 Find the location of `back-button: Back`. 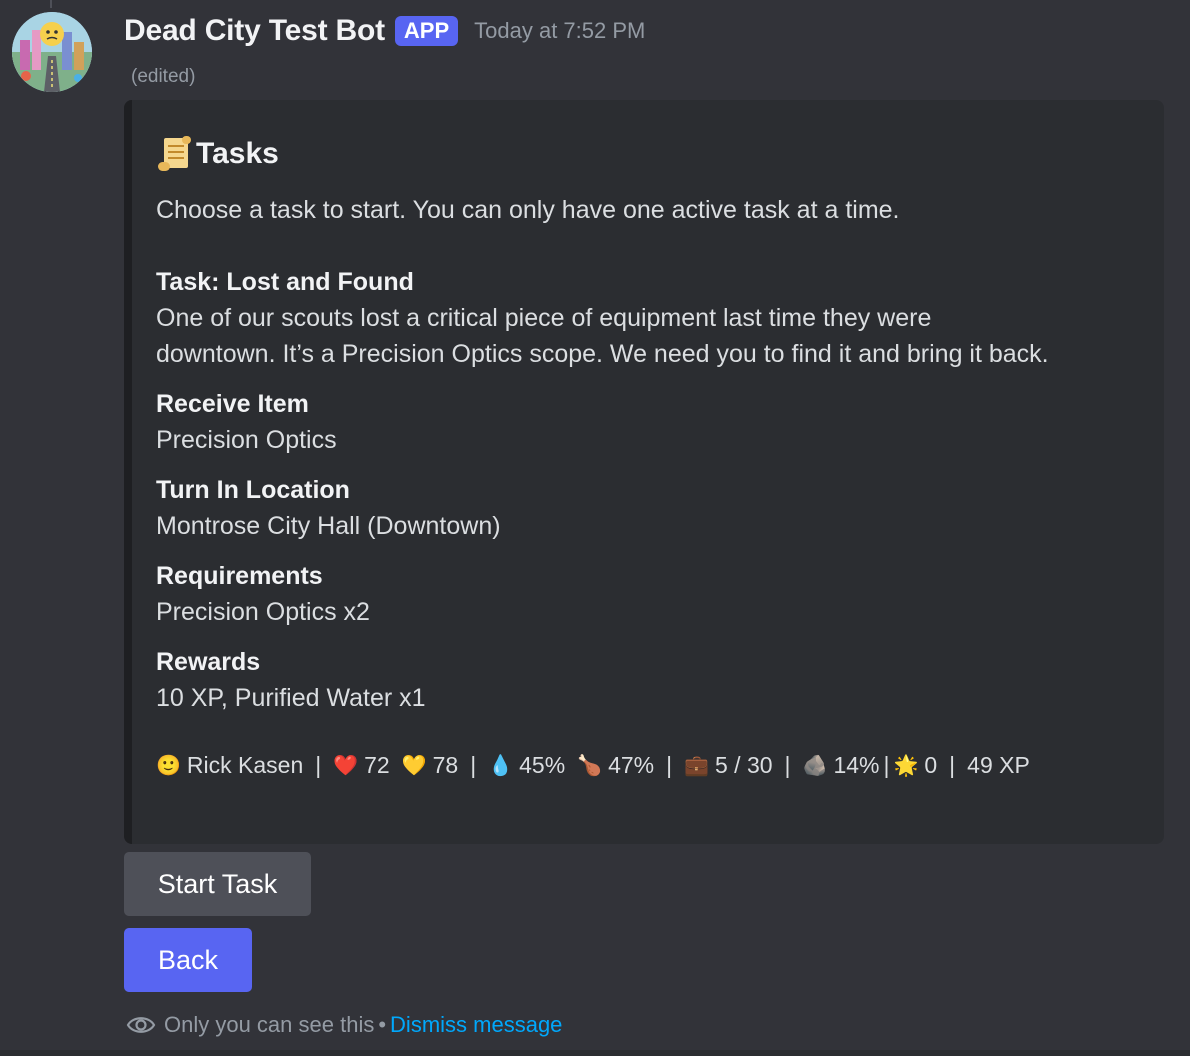

back-button: Back is located at coordinates (188, 960).